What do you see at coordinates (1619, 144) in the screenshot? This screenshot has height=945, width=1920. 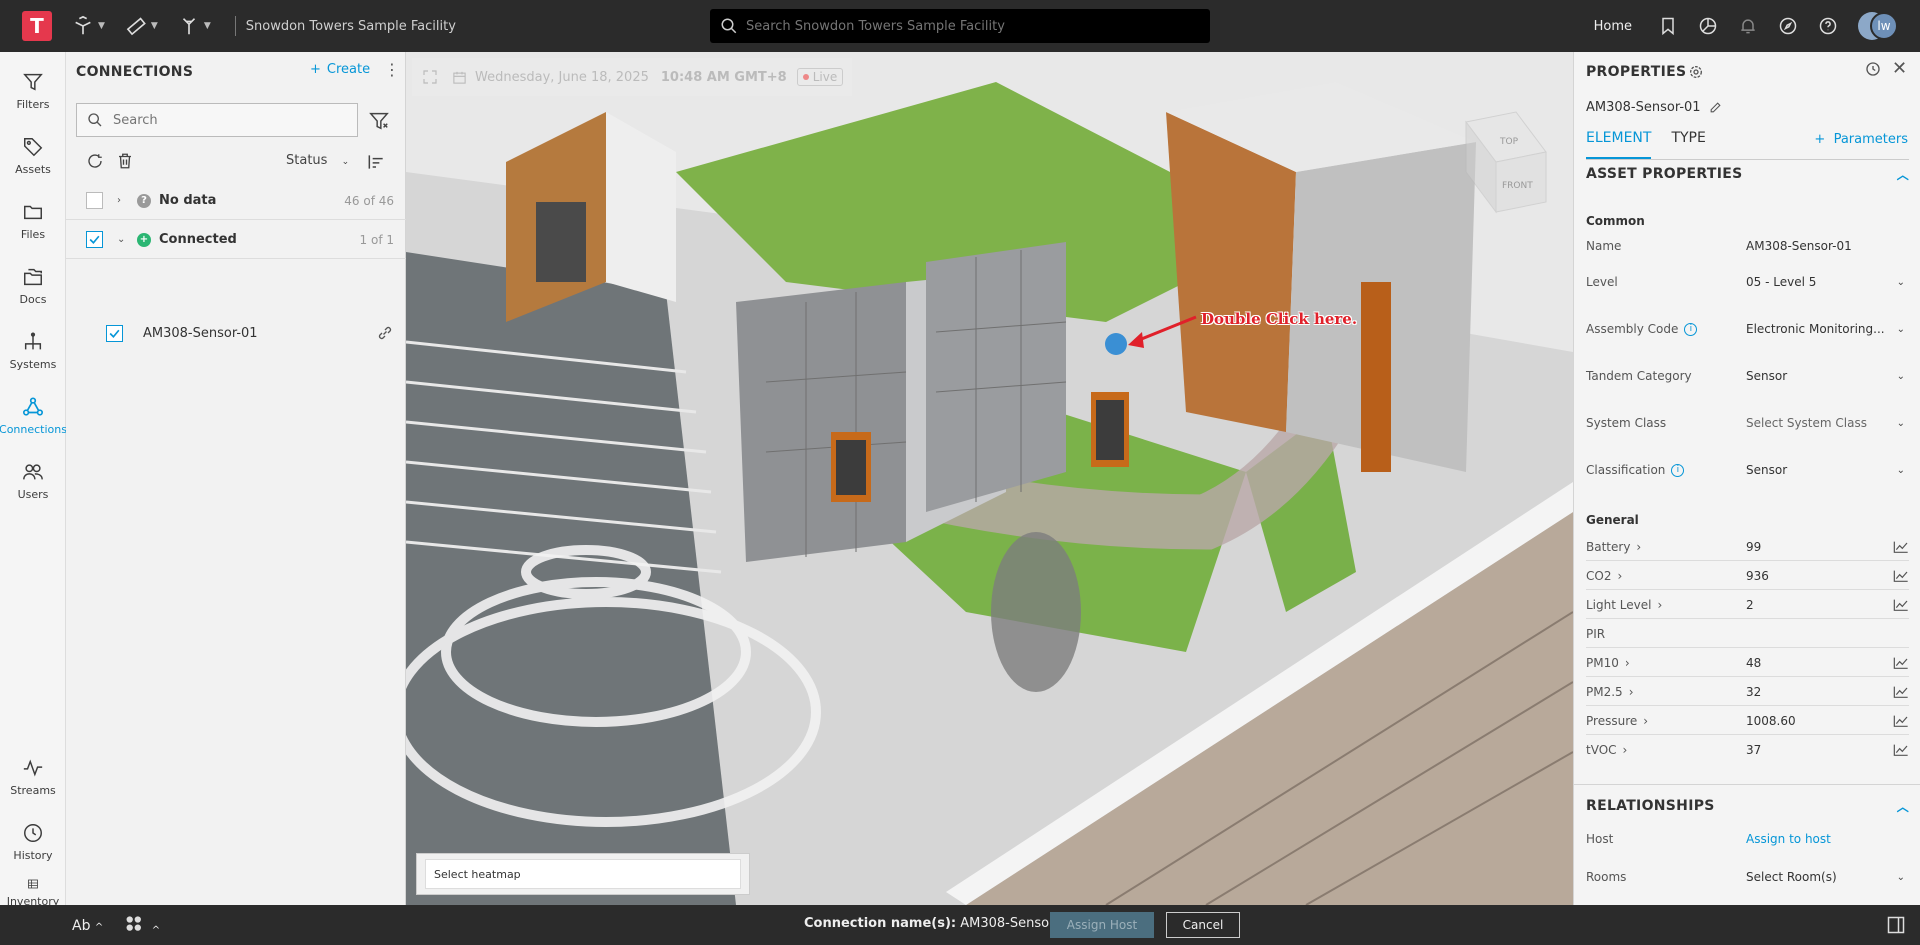 I see `tab-element: ELEMENT` at bounding box center [1619, 144].